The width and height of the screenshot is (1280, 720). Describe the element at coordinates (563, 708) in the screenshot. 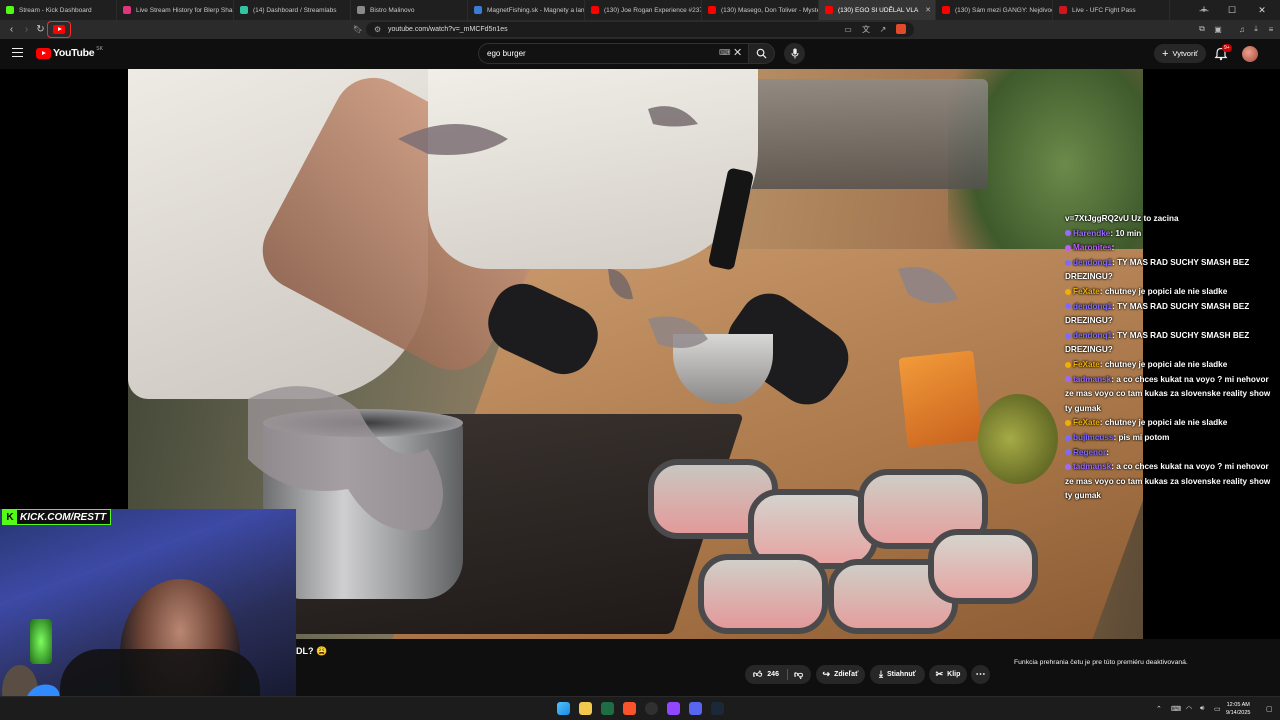

I see `start-menu-icon` at that location.